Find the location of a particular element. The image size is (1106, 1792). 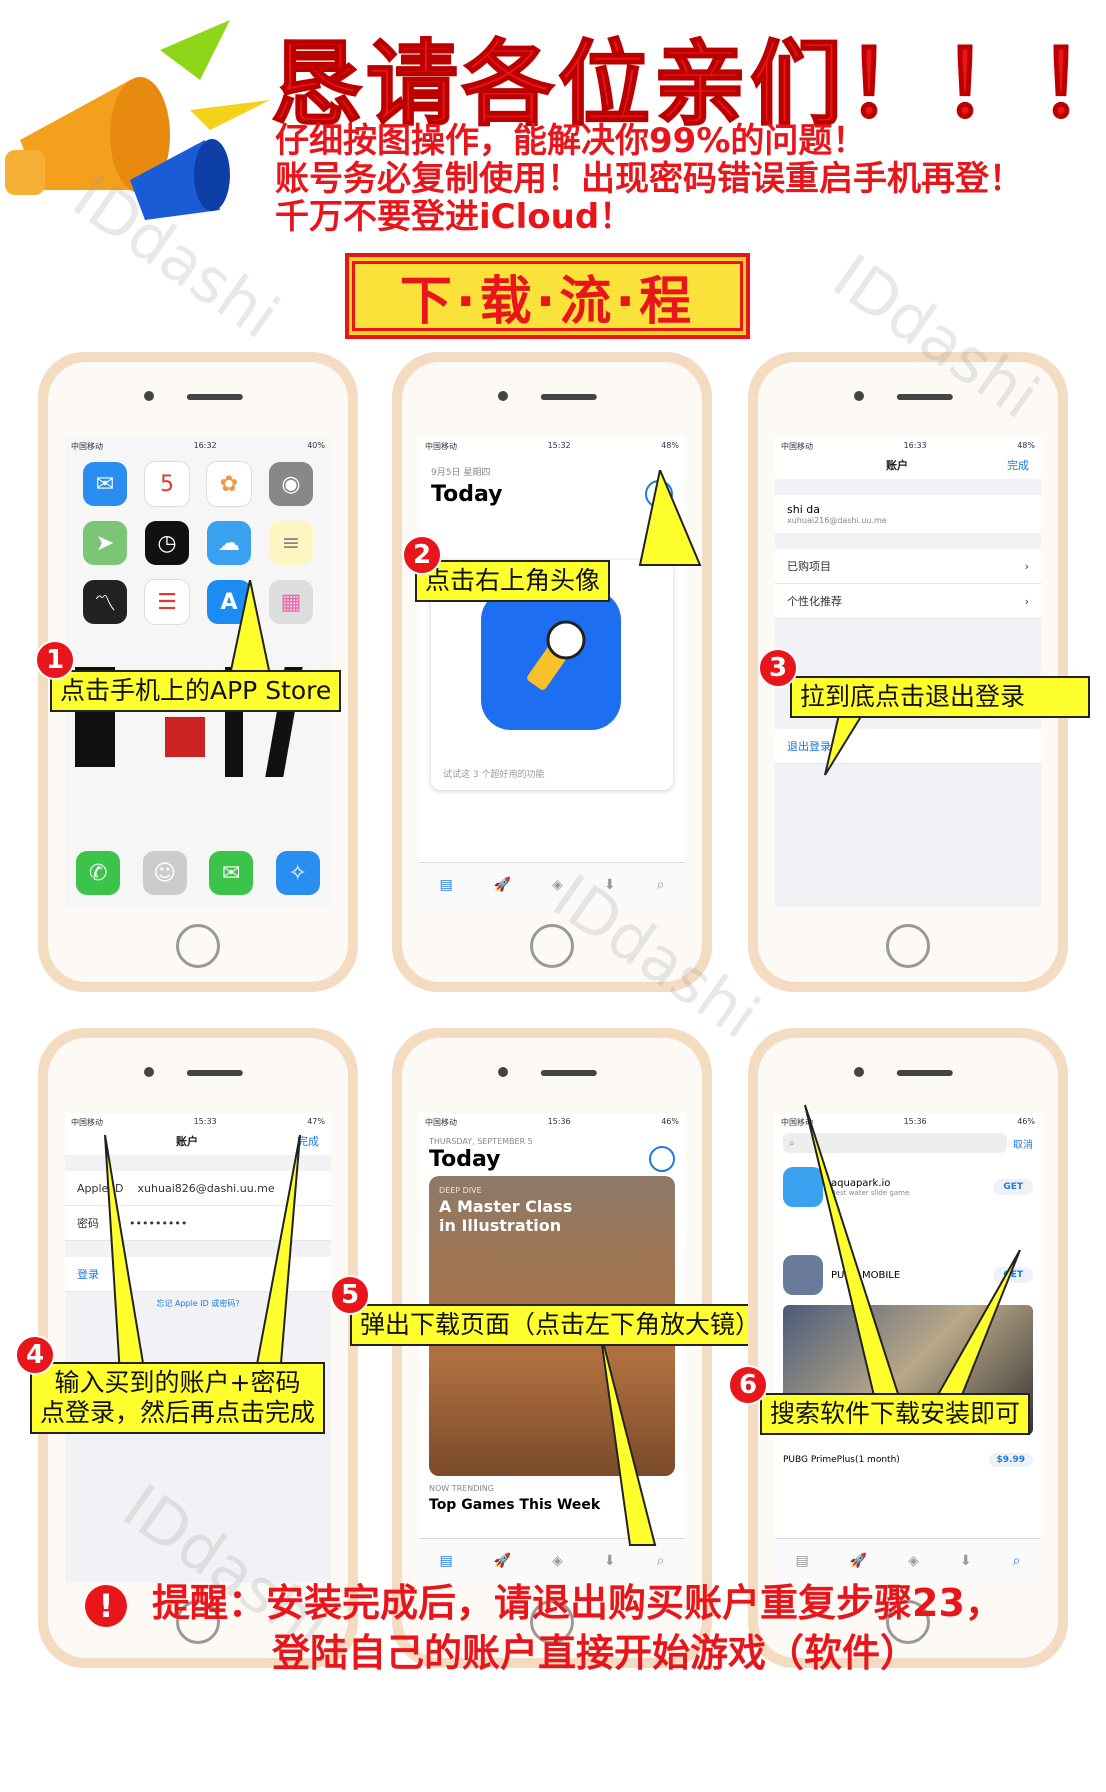

mail-icon: ✉ is located at coordinates (105, 484).